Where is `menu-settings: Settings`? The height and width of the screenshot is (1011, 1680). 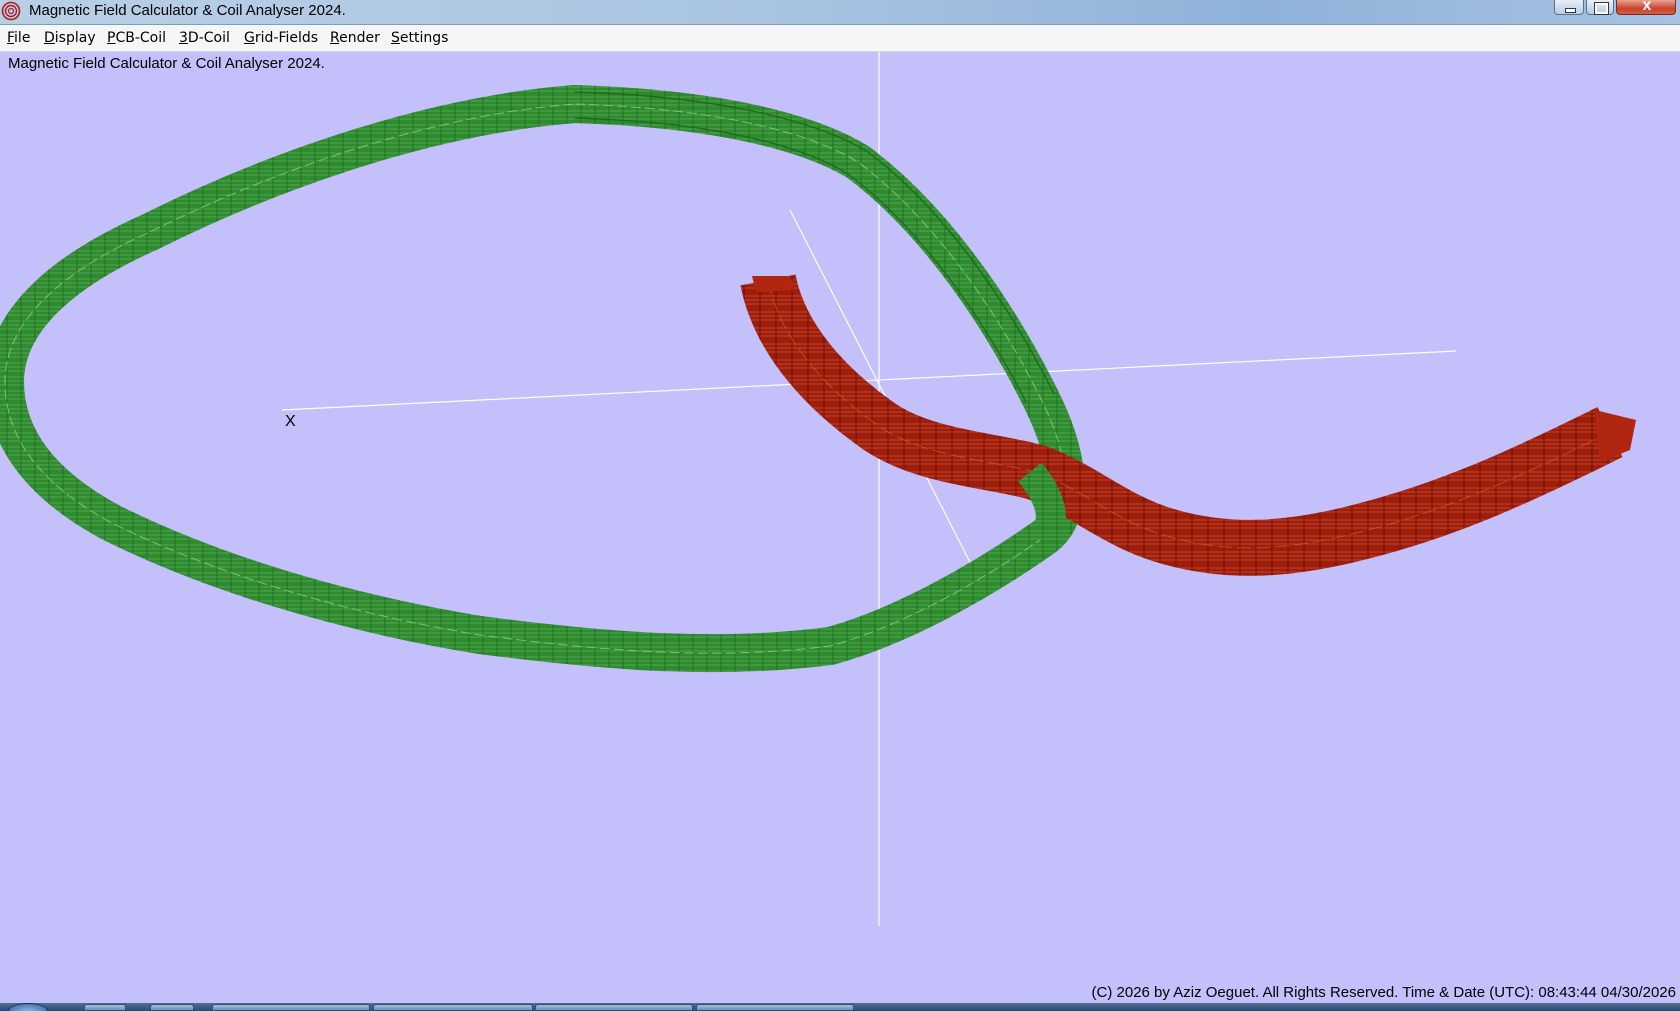
menu-settings: Settings is located at coordinates (419, 38).